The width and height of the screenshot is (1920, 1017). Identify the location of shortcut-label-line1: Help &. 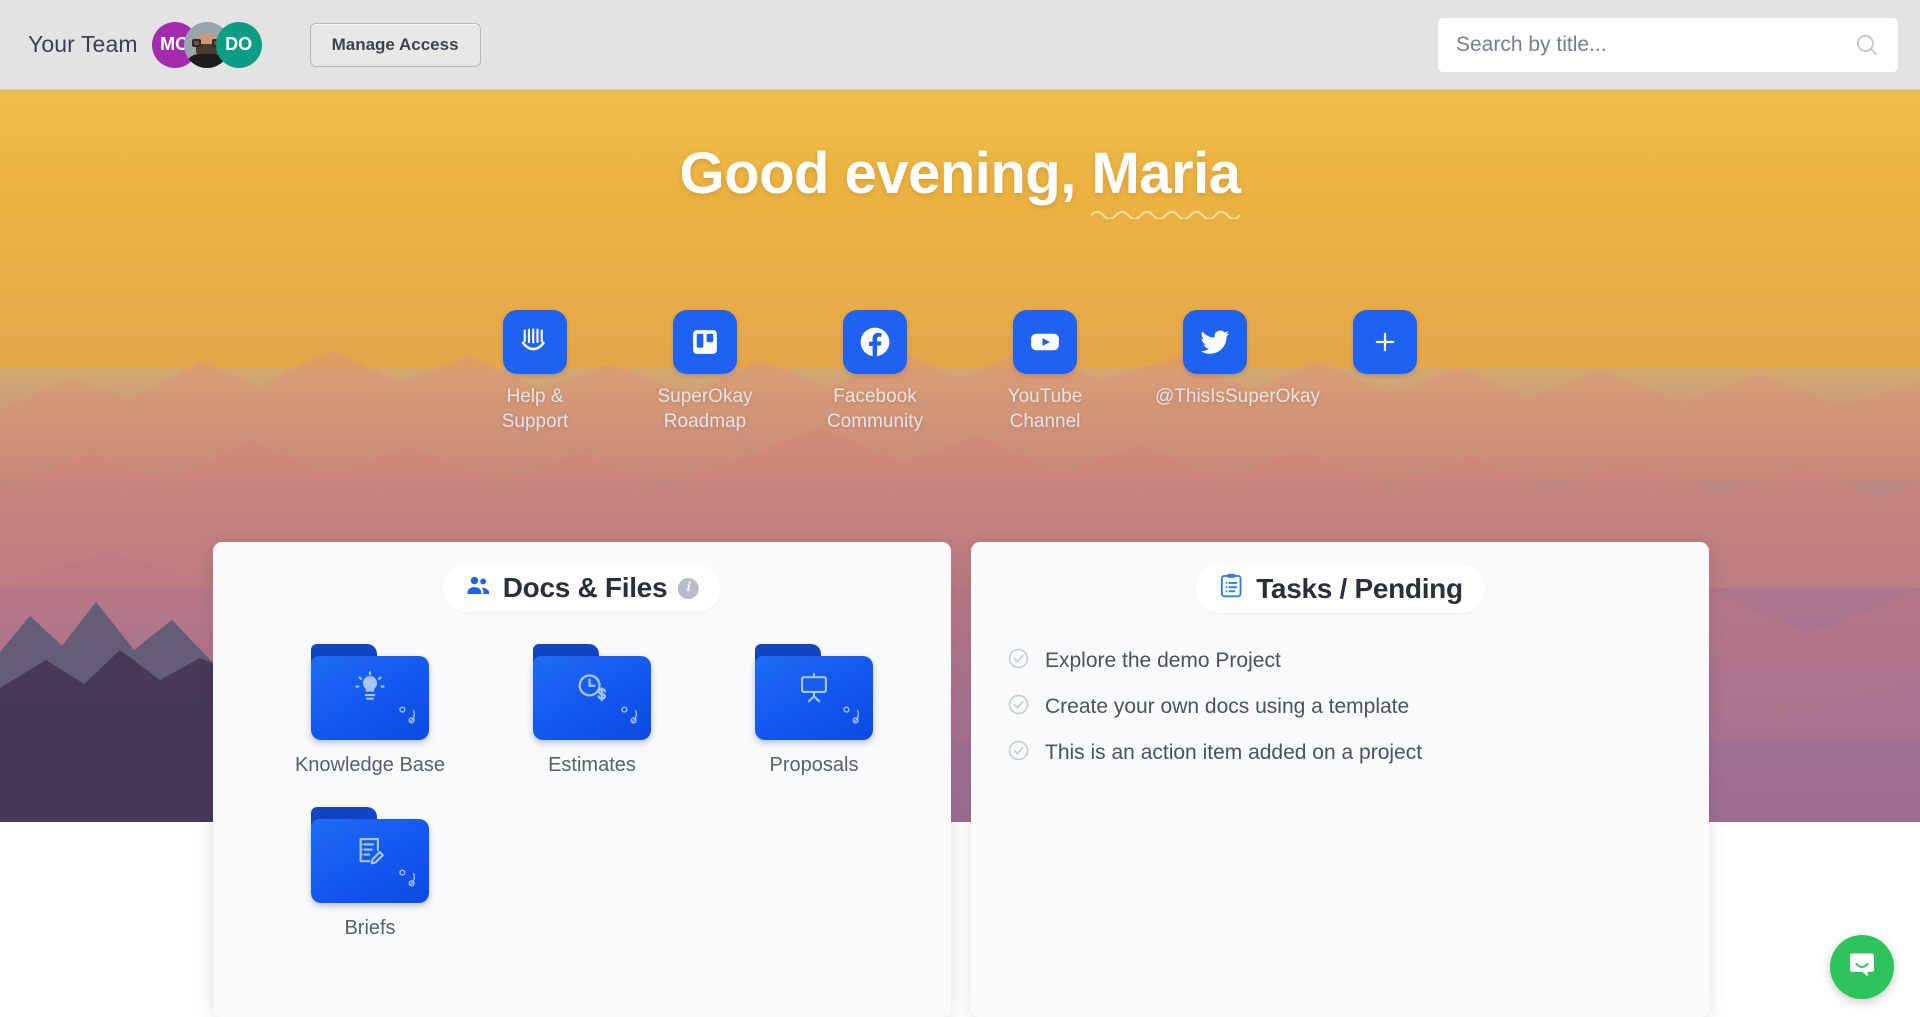
(535, 396).